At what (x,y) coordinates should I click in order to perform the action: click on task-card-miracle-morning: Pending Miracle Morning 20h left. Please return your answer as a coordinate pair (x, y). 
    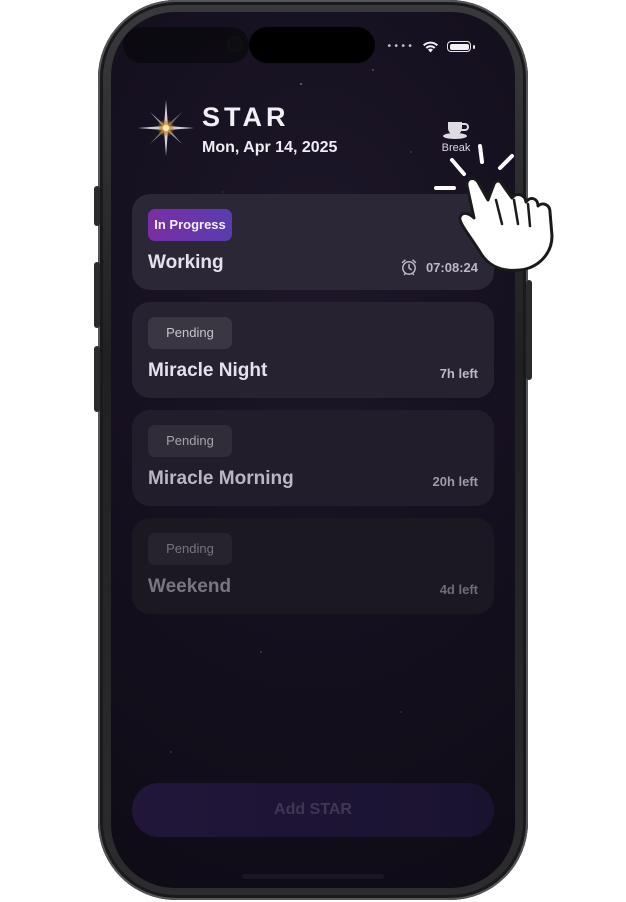
    Looking at the image, I should click on (313, 458).